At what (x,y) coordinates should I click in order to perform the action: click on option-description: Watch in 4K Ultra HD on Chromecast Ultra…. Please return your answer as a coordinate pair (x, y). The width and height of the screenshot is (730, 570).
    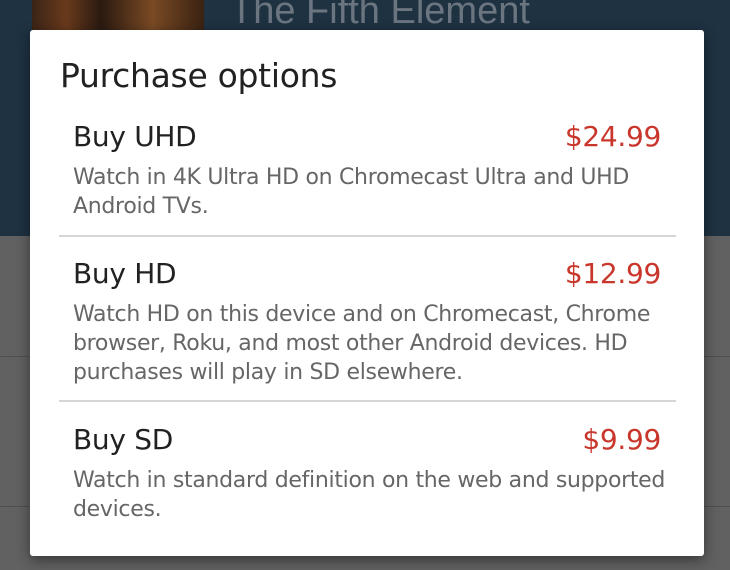
    Looking at the image, I should click on (351, 192).